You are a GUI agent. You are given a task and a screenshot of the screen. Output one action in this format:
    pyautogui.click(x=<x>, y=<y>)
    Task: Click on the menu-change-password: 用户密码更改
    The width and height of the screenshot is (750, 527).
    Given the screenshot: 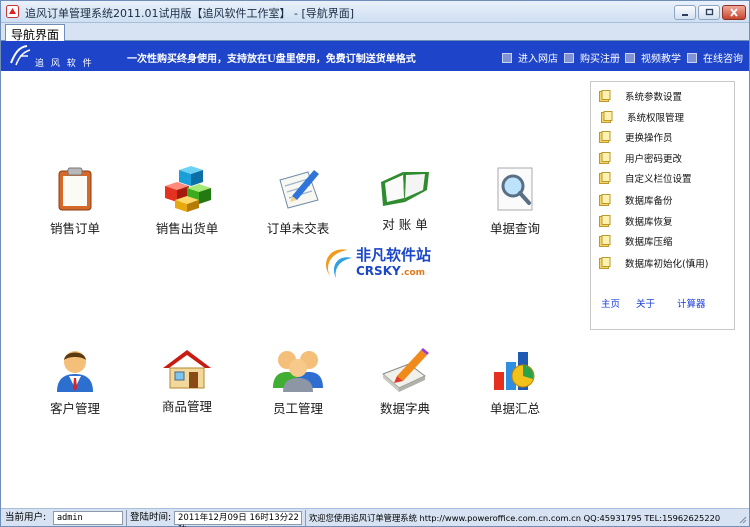 What is the action you would take?
    pyautogui.click(x=640, y=158)
    